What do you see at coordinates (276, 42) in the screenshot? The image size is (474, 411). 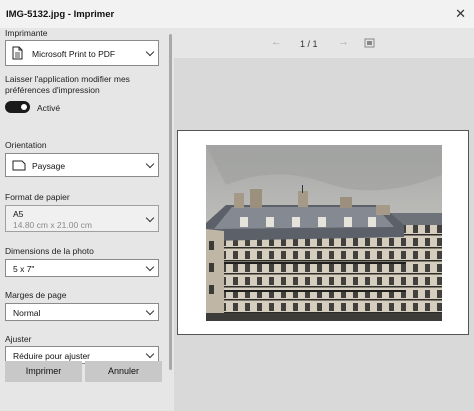 I see `previous-page-icon: ←` at bounding box center [276, 42].